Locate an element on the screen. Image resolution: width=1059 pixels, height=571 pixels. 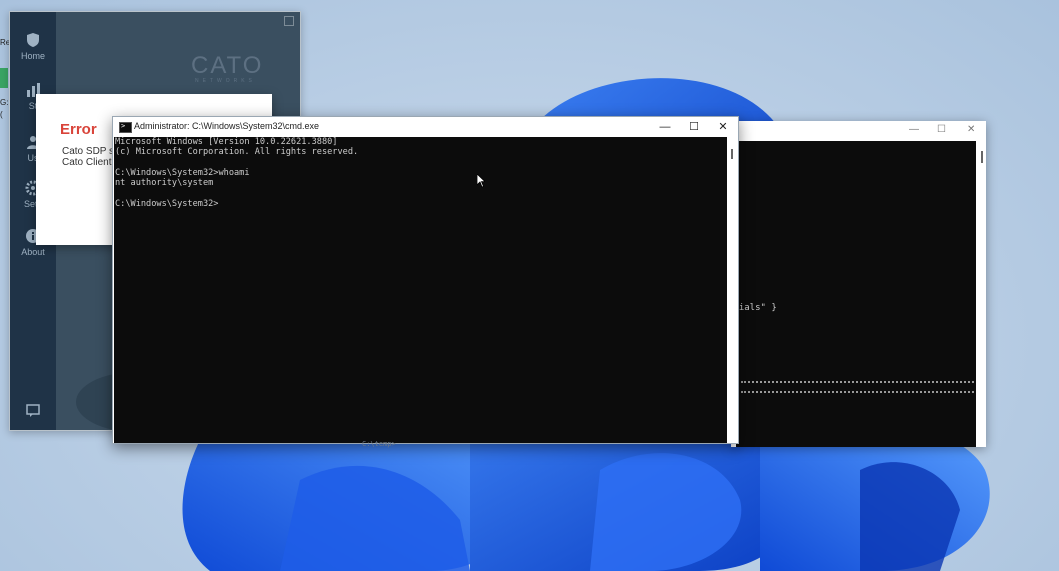
cato-logo-sub: NETWORKS is located at coordinates (225, 81).